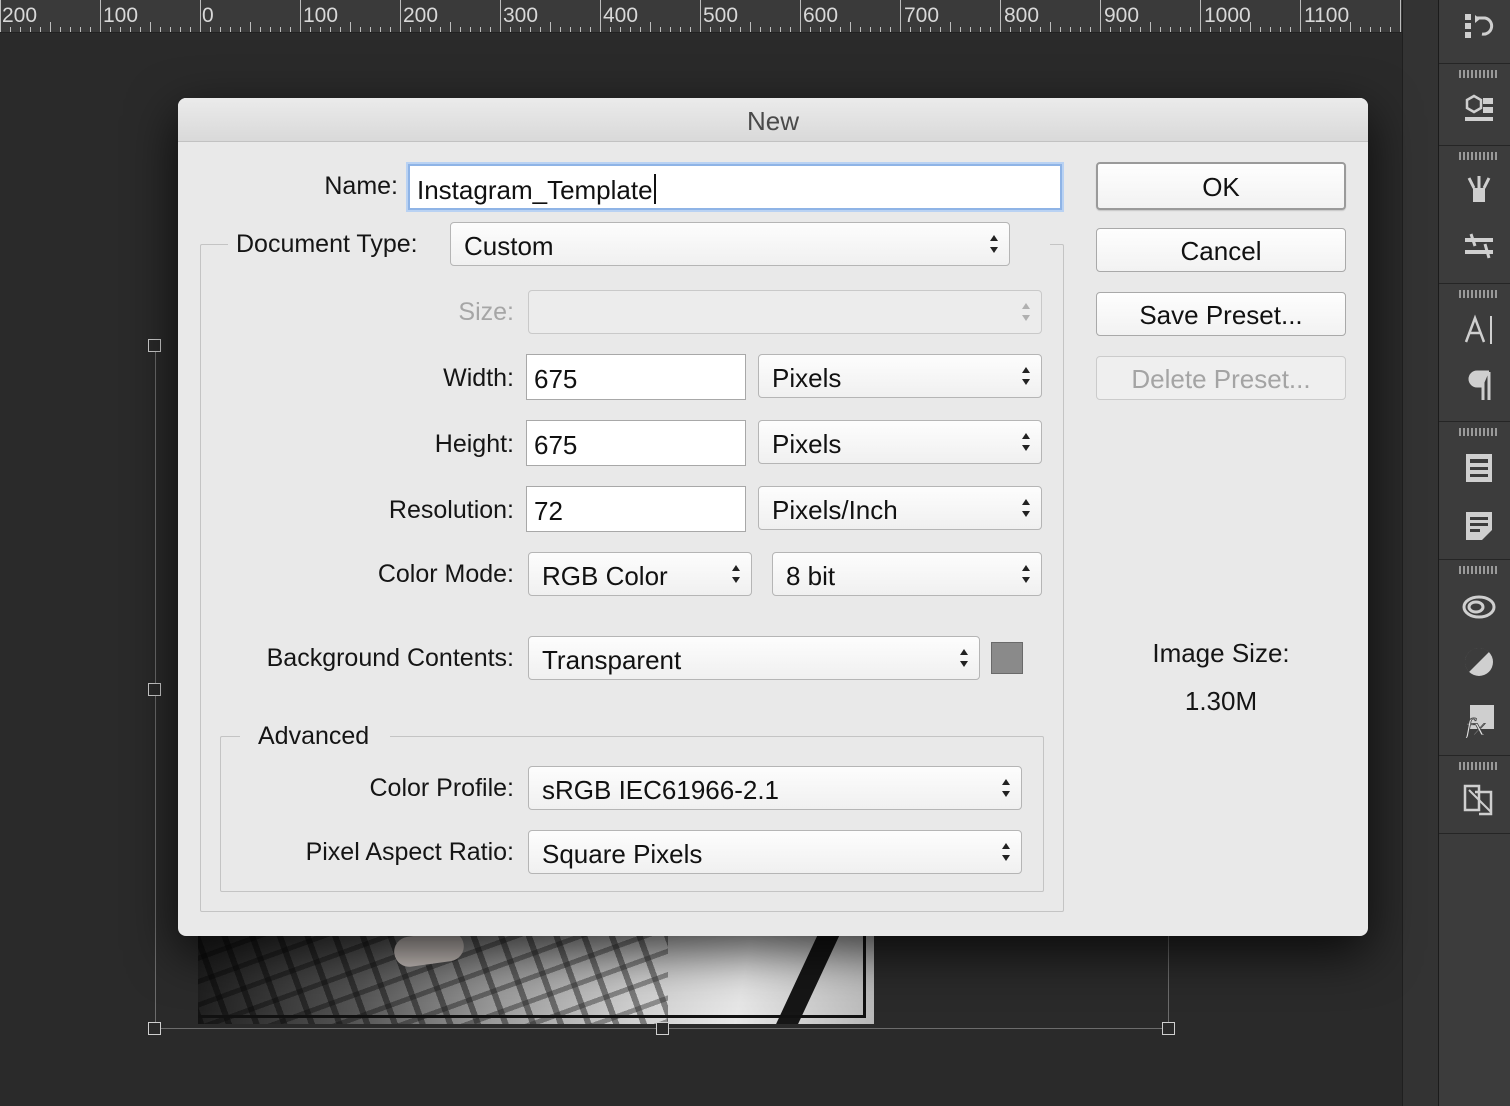  What do you see at coordinates (1479, 468) in the screenshot?
I see `properties-icon` at bounding box center [1479, 468].